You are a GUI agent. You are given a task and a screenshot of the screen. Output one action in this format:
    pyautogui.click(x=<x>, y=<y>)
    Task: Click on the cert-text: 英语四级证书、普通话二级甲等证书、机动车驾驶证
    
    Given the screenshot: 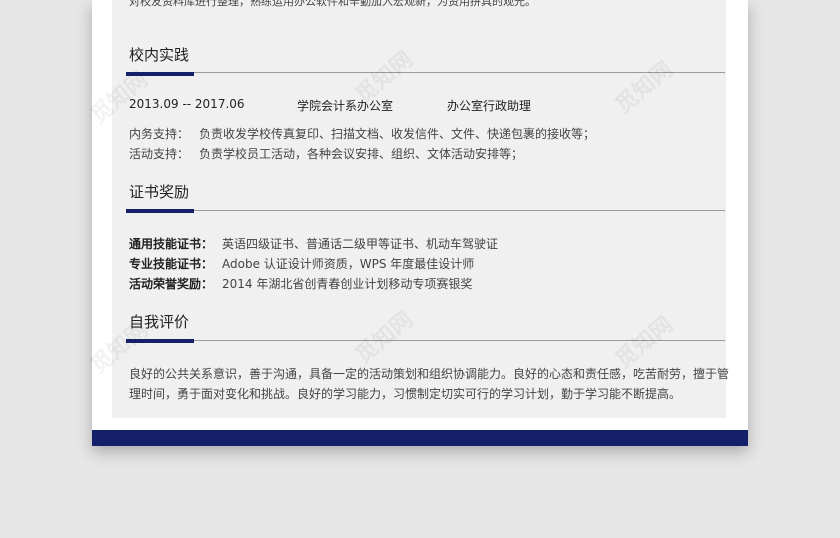 What is the action you would take?
    pyautogui.click(x=360, y=244)
    